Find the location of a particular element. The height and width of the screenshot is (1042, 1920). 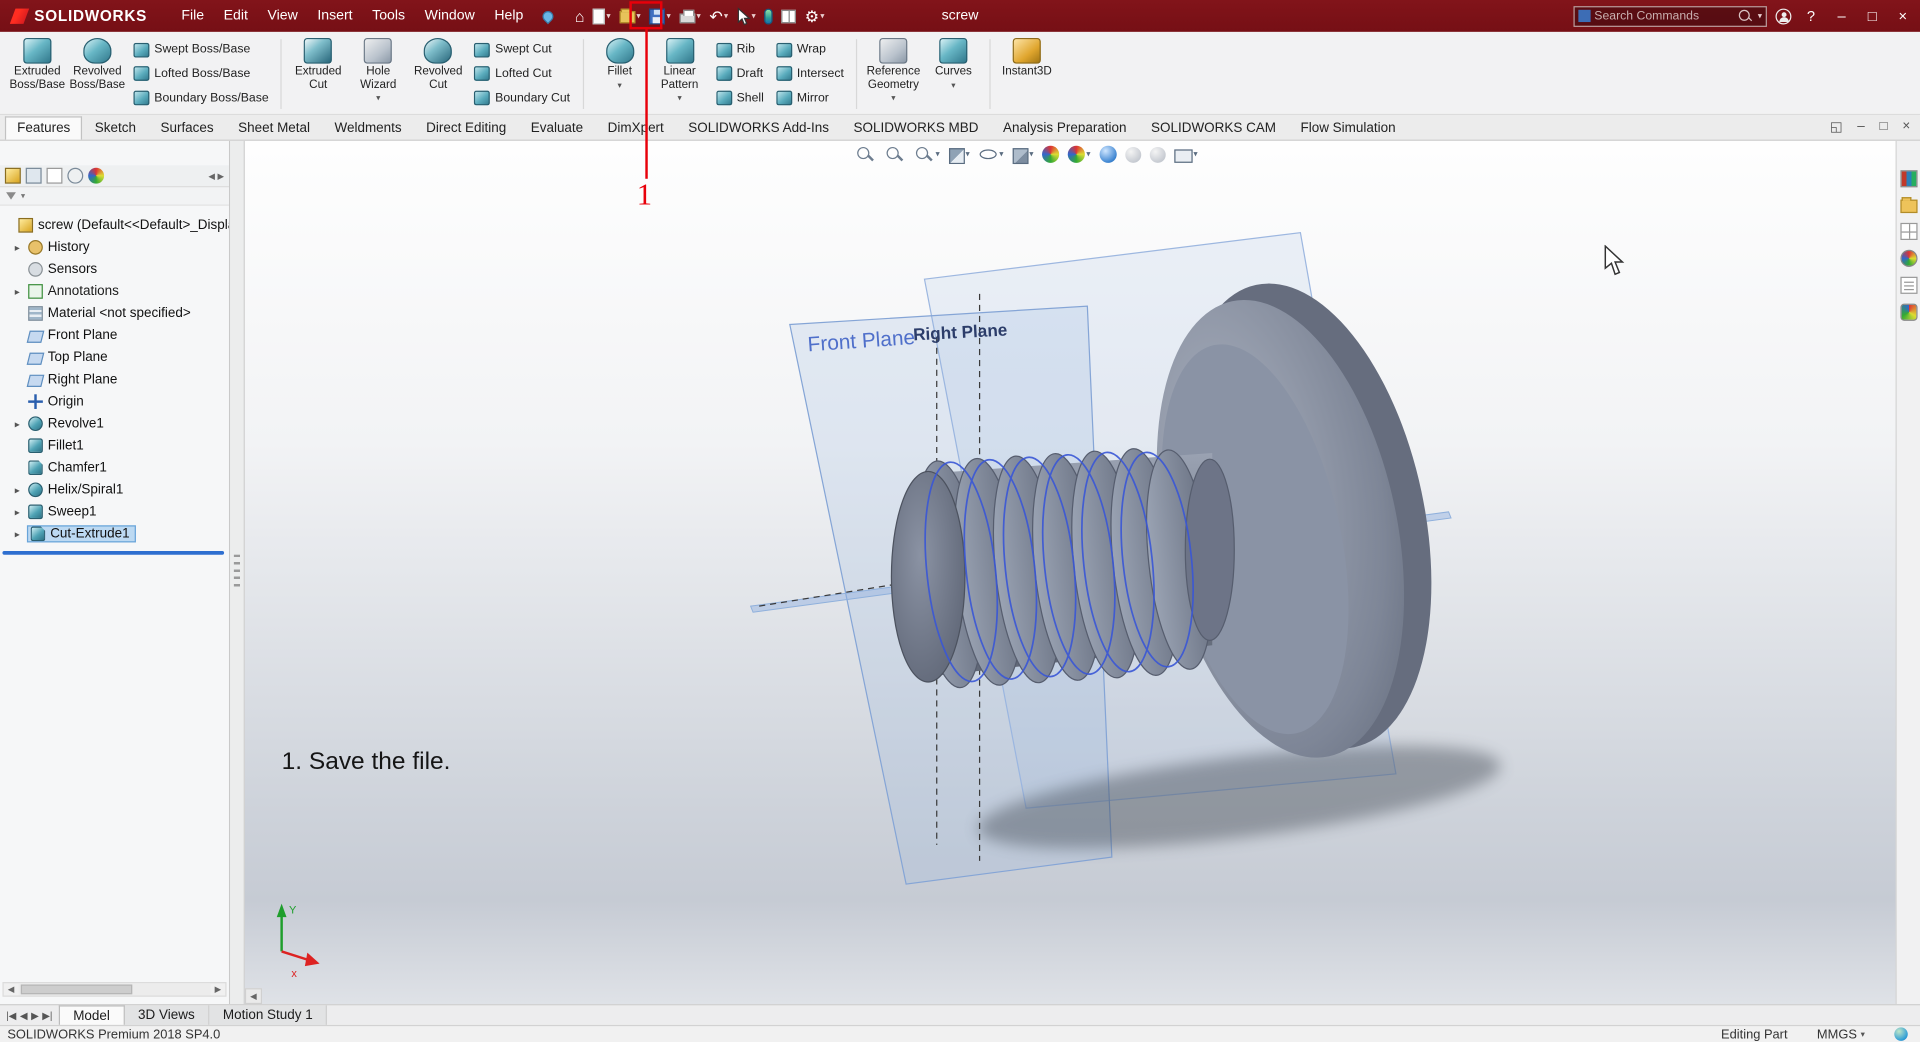

rib-button: Rib is located at coordinates (739, 49).